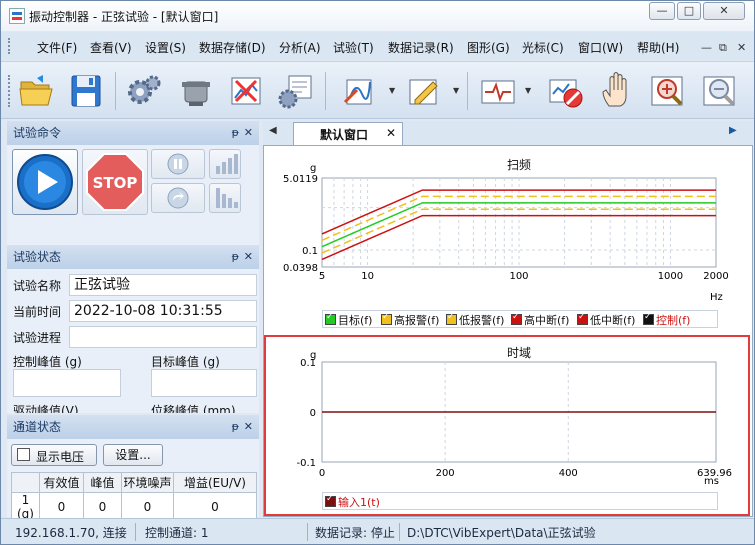 The height and width of the screenshot is (545, 755). I want to click on start-button, so click(45, 182).